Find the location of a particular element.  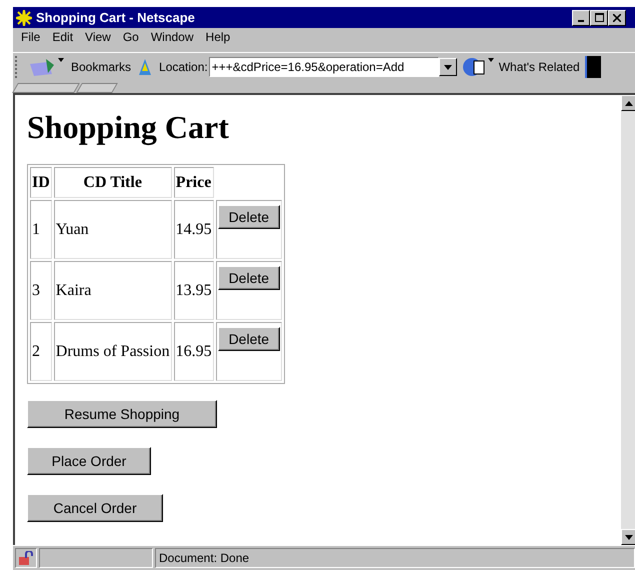

minimize-button is located at coordinates (581, 18).